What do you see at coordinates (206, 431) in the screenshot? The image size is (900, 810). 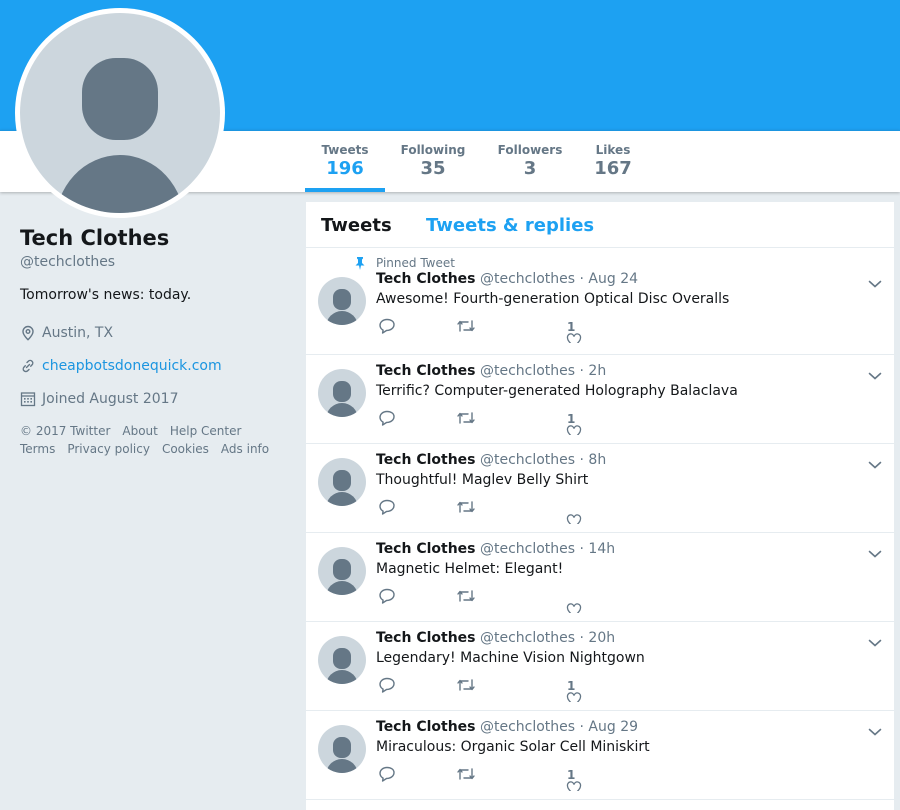 I see `footer-help-center: Help Center` at bounding box center [206, 431].